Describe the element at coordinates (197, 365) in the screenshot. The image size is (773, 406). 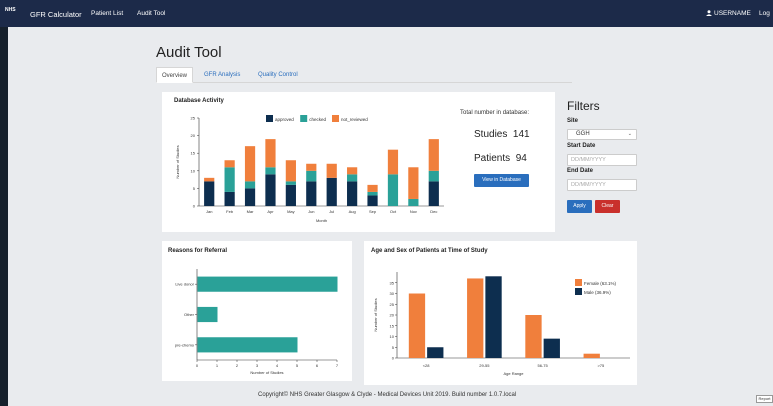
I see `x-tick-label: 0` at that location.